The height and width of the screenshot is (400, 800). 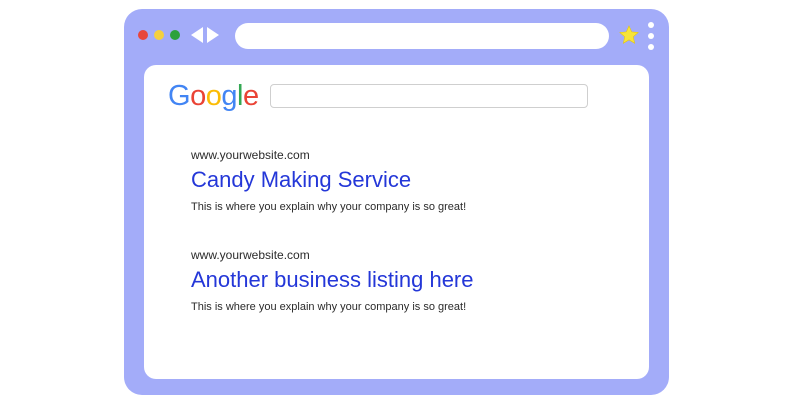 What do you see at coordinates (213, 96) in the screenshot?
I see `google-logo: Google` at bounding box center [213, 96].